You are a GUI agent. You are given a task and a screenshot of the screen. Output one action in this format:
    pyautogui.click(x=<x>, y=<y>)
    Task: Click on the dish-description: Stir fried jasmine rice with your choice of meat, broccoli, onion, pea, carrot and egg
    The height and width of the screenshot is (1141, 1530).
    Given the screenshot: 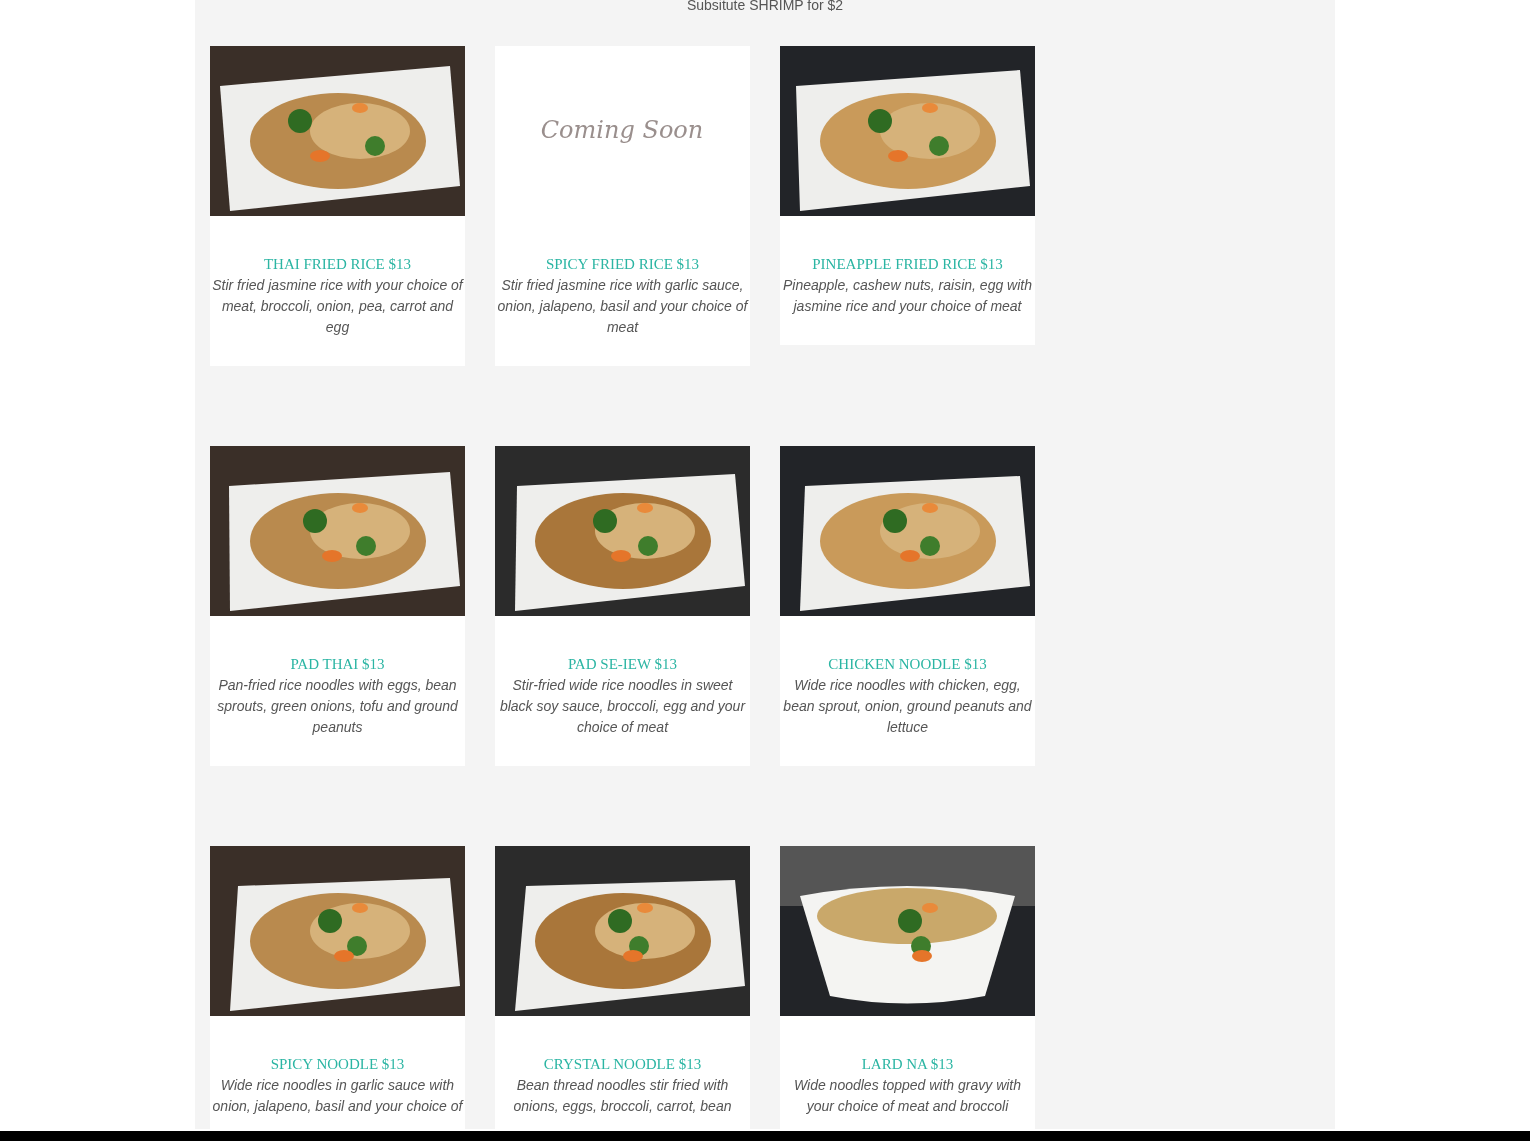 What is the action you would take?
    pyautogui.click(x=338, y=306)
    